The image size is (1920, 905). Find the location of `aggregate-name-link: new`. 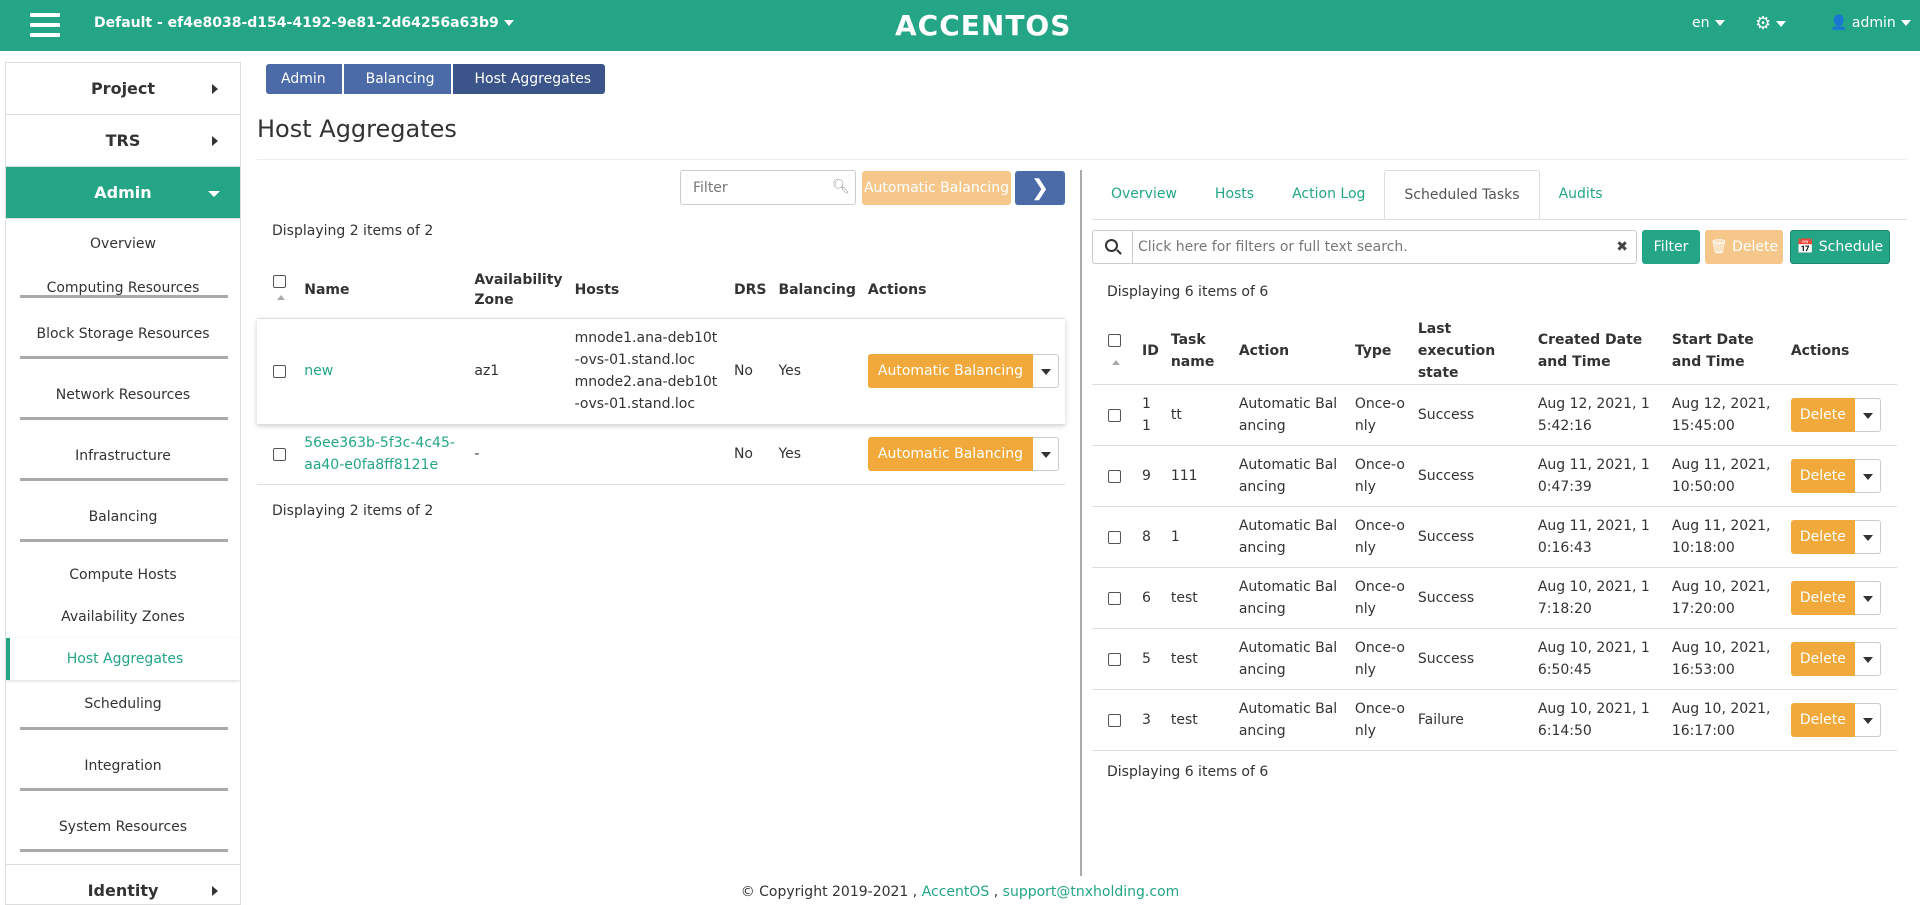

aggregate-name-link: new is located at coordinates (318, 371).